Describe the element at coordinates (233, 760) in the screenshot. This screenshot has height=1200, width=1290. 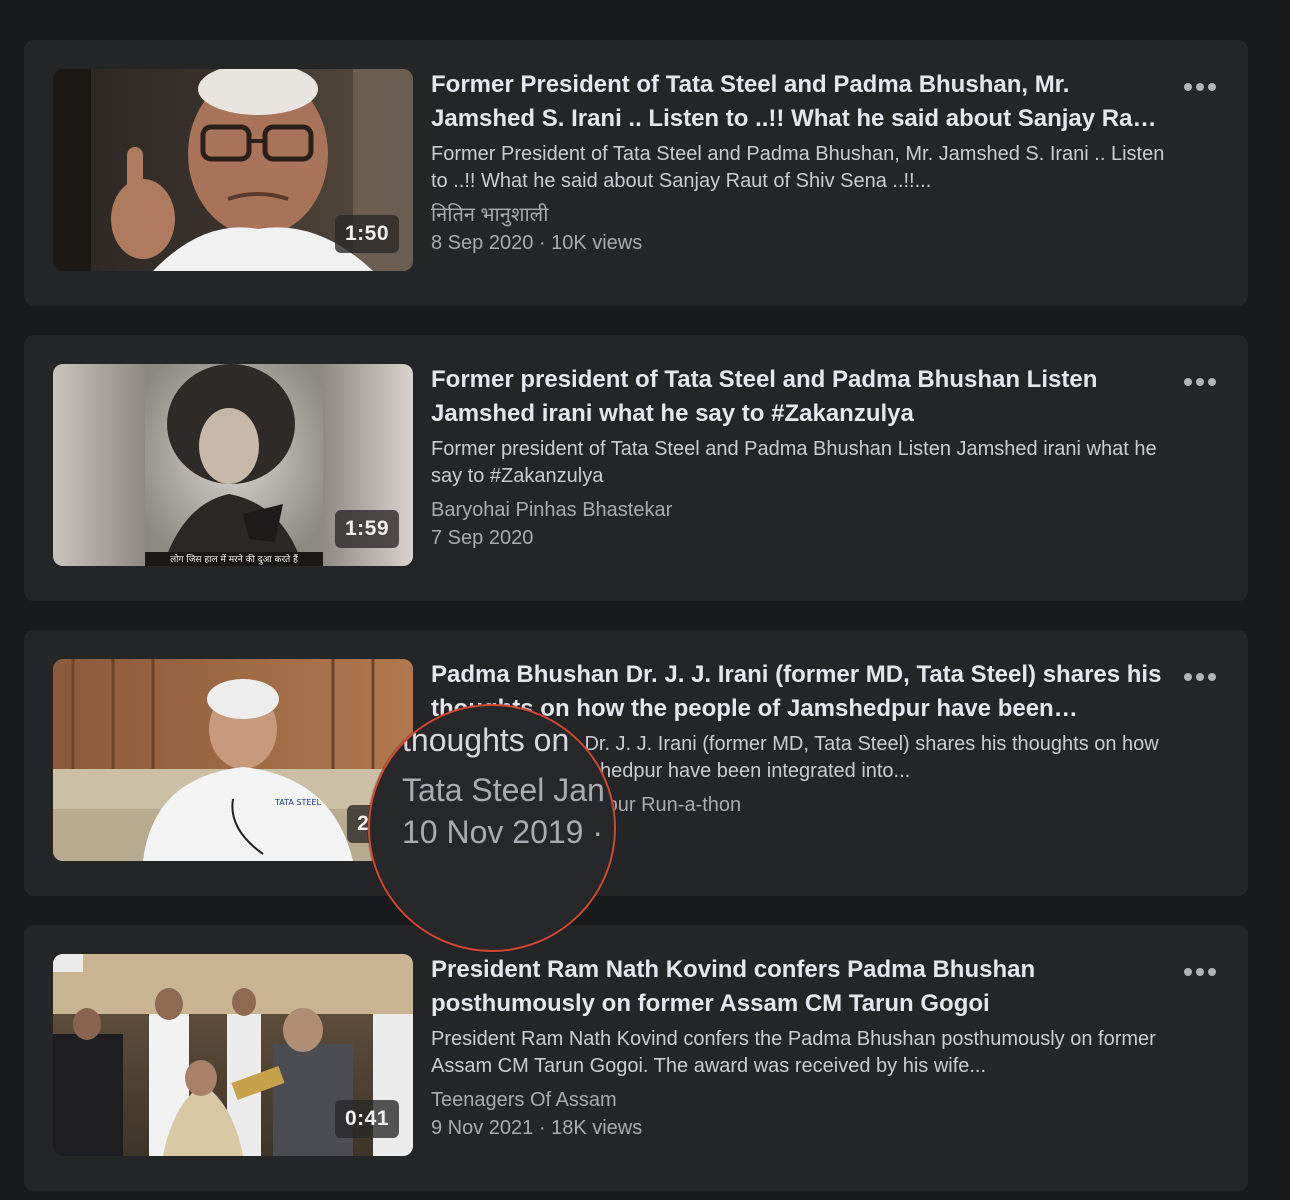
I see `video-thumbnail: TATA STEEL 2:3` at that location.